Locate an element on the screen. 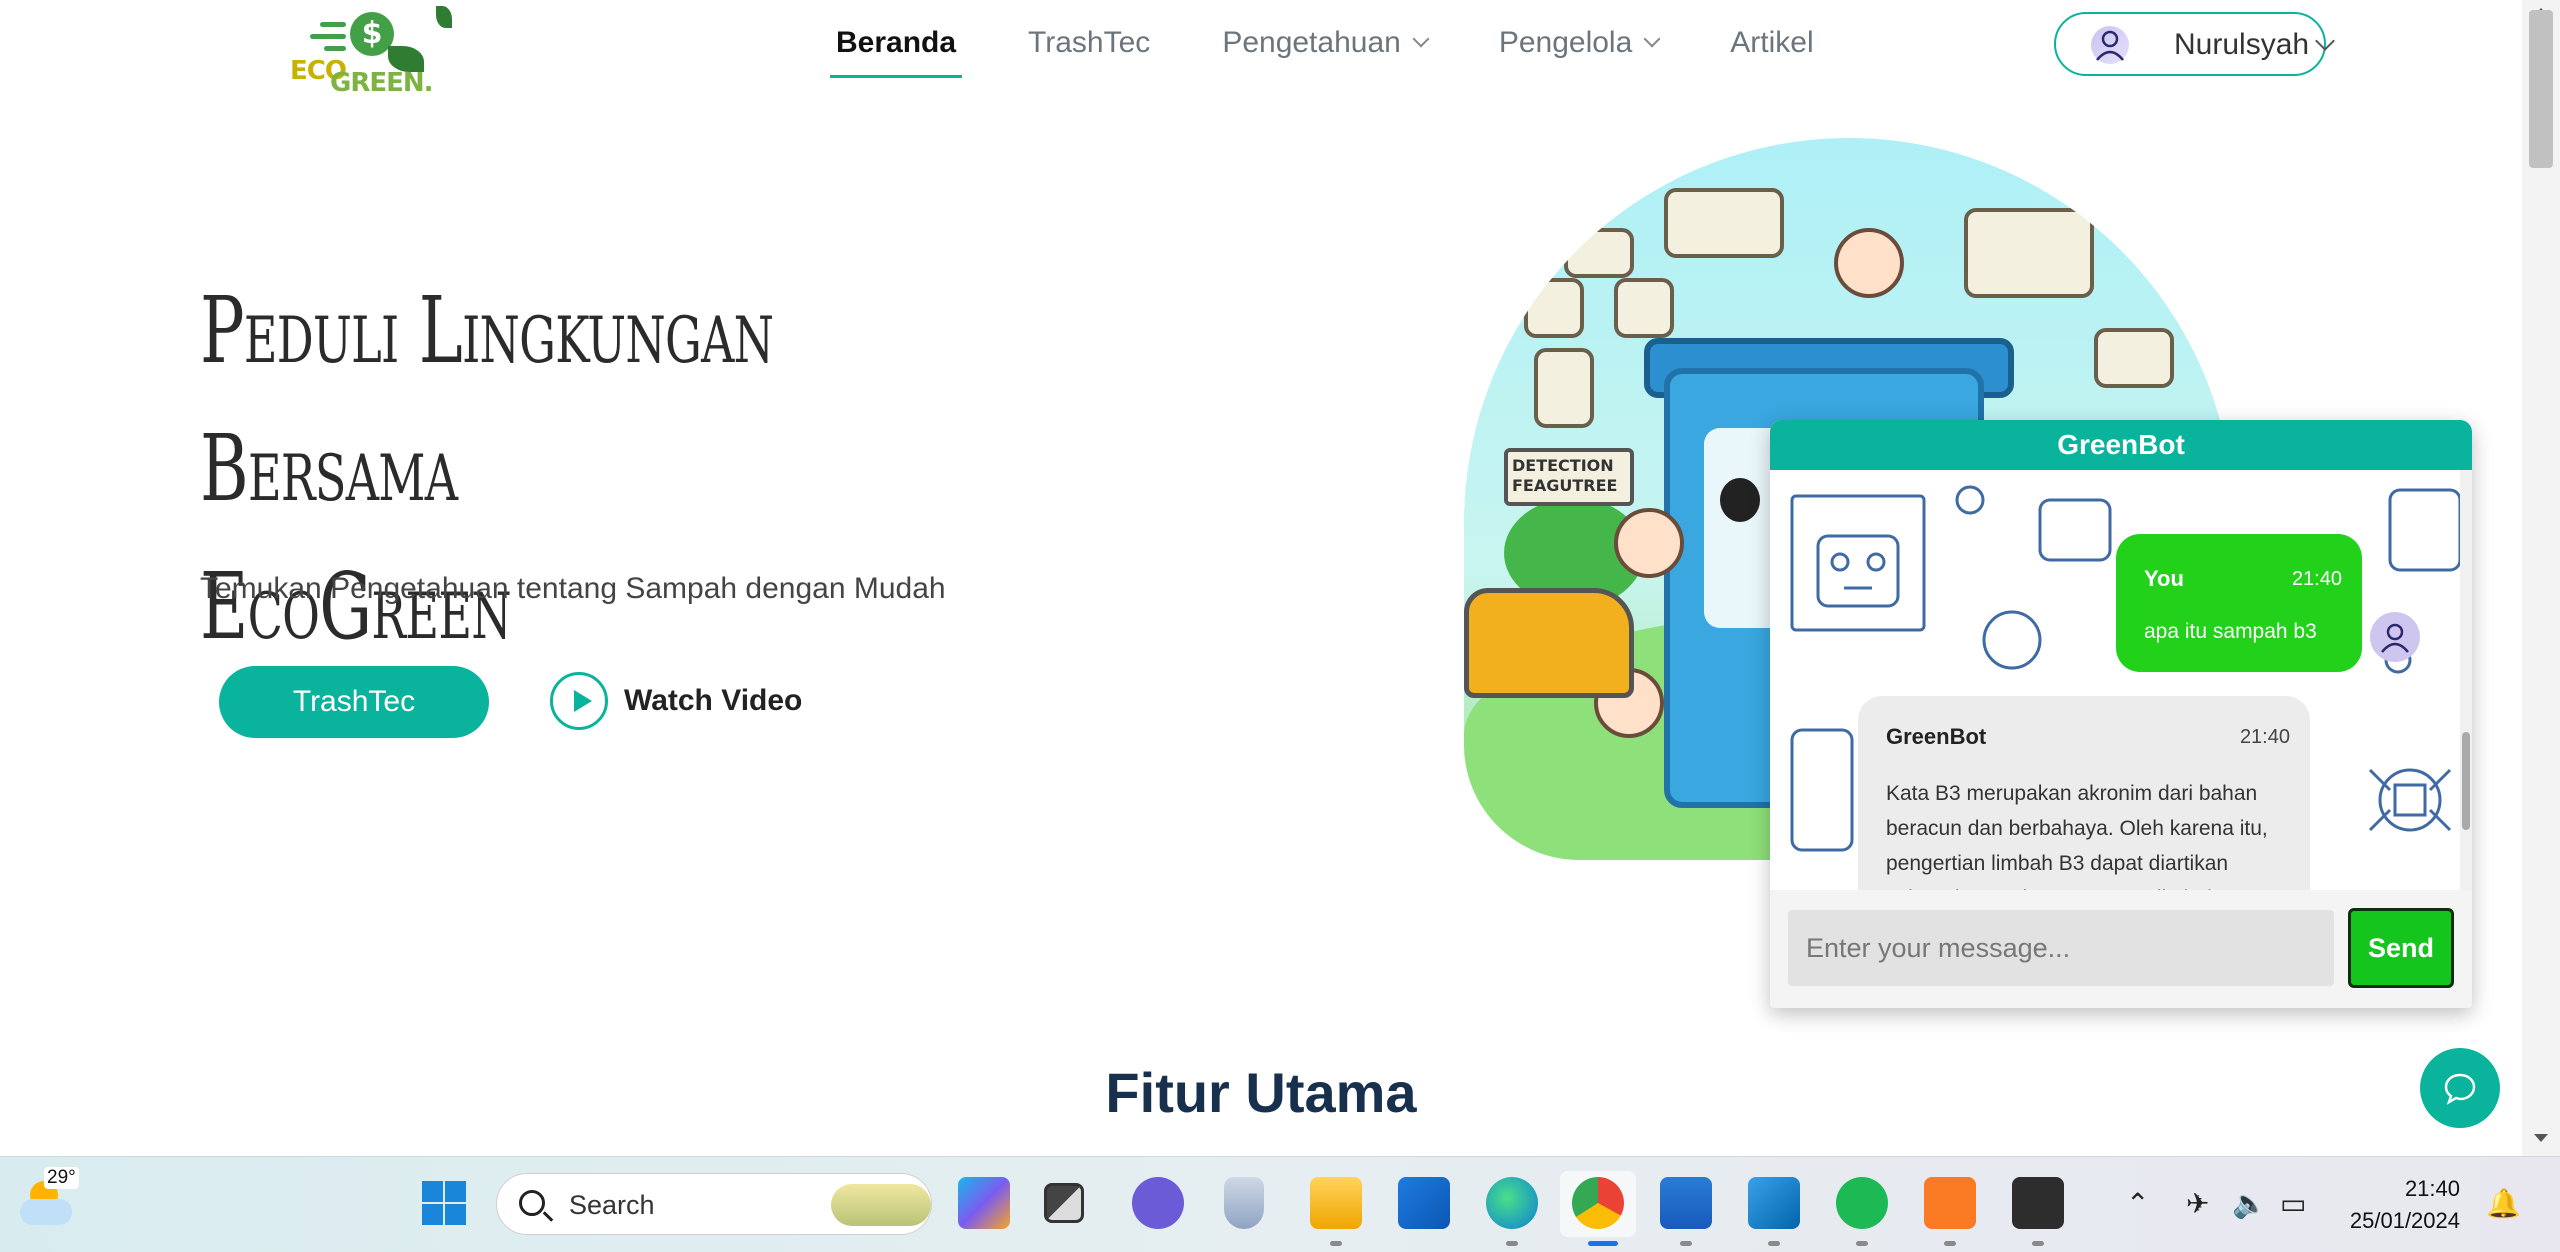 The height and width of the screenshot is (1252, 2560). nav-label: Pengelola is located at coordinates (1565, 42).